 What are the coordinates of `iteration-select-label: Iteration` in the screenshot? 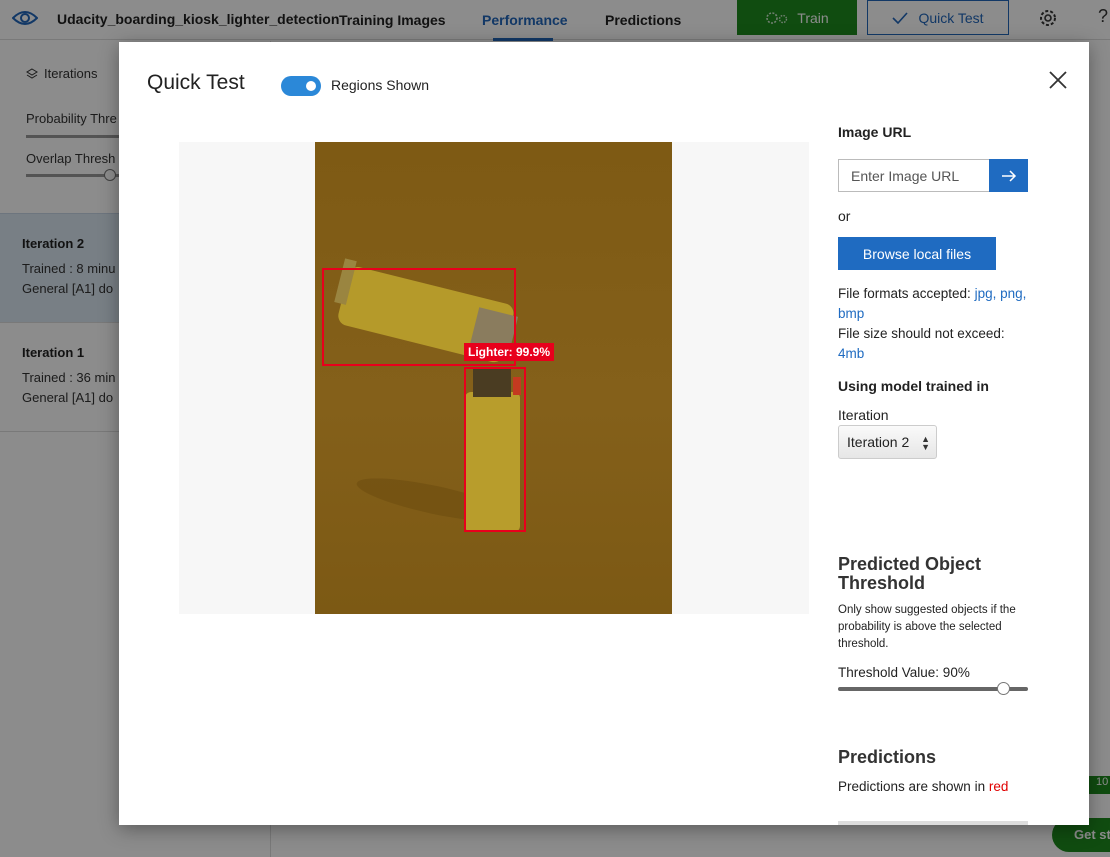 It's located at (863, 415).